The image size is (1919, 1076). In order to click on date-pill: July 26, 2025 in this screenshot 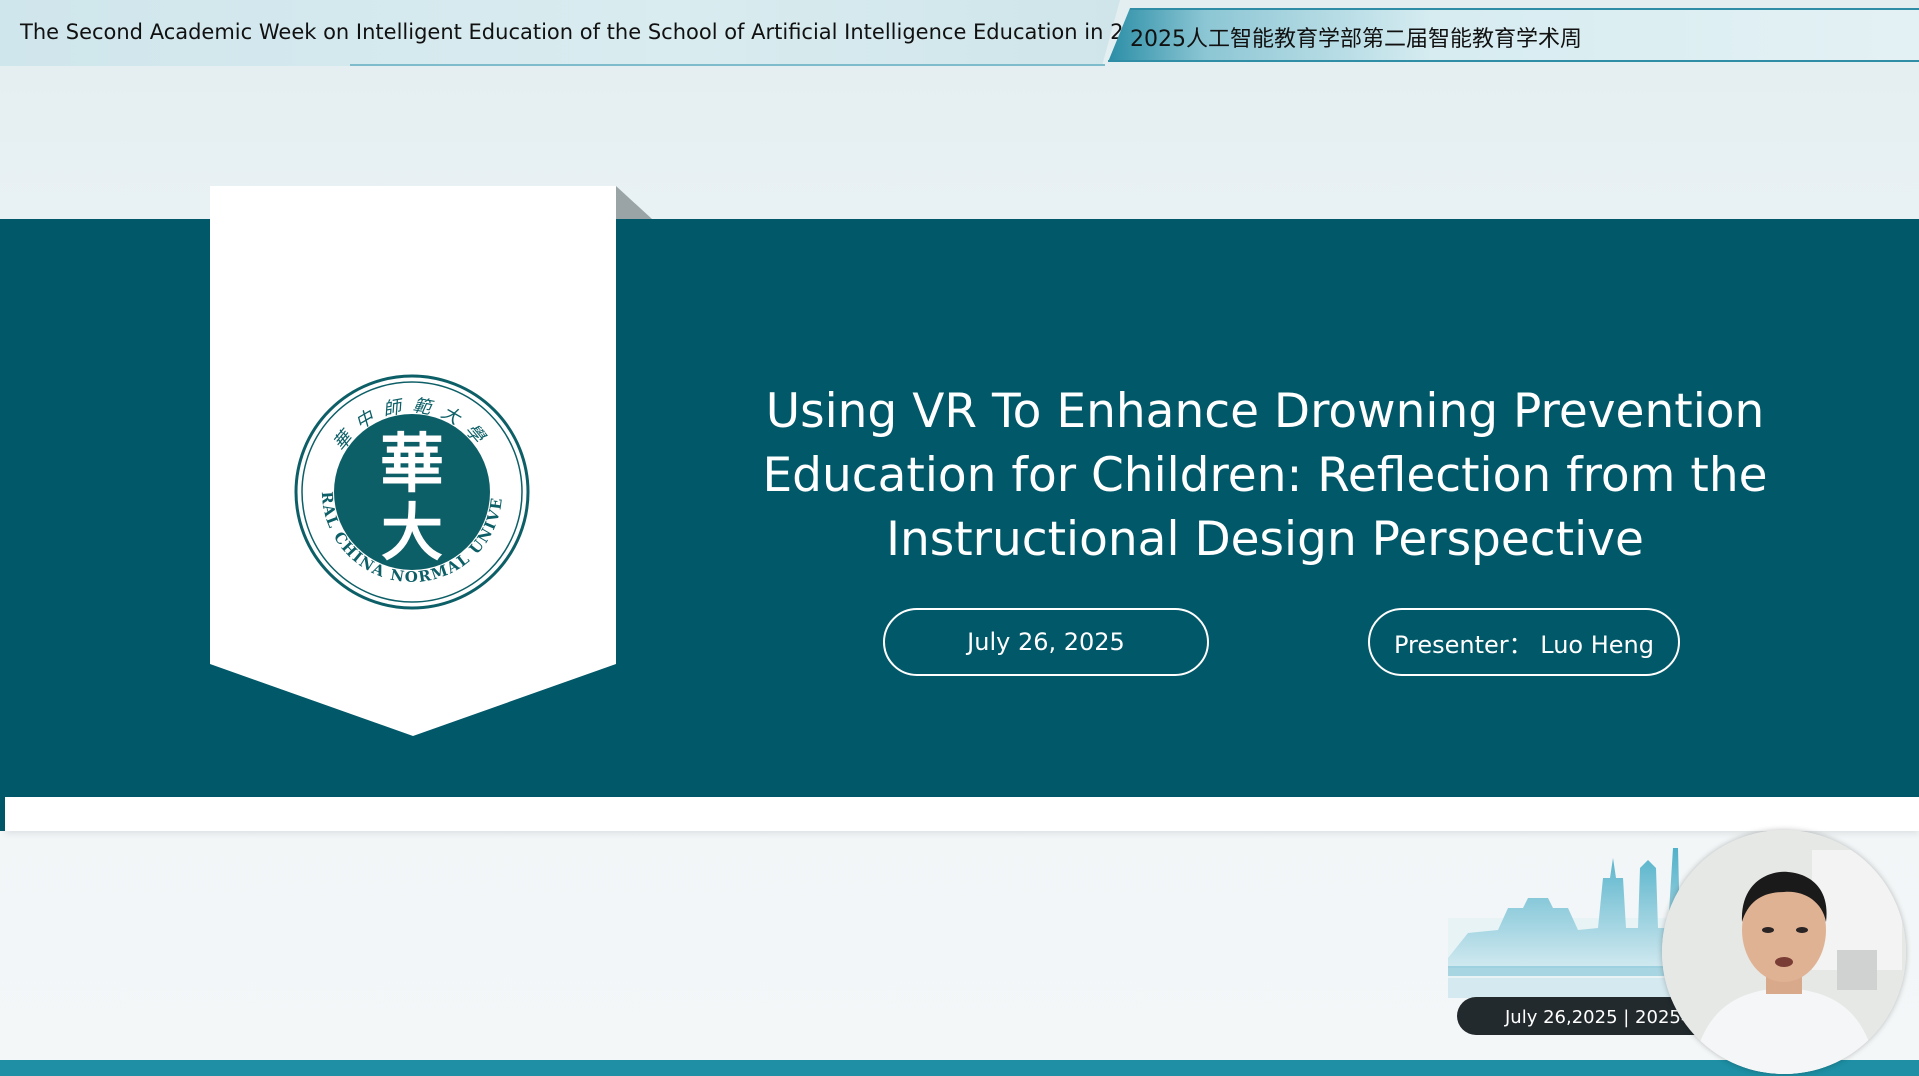, I will do `click(1046, 642)`.